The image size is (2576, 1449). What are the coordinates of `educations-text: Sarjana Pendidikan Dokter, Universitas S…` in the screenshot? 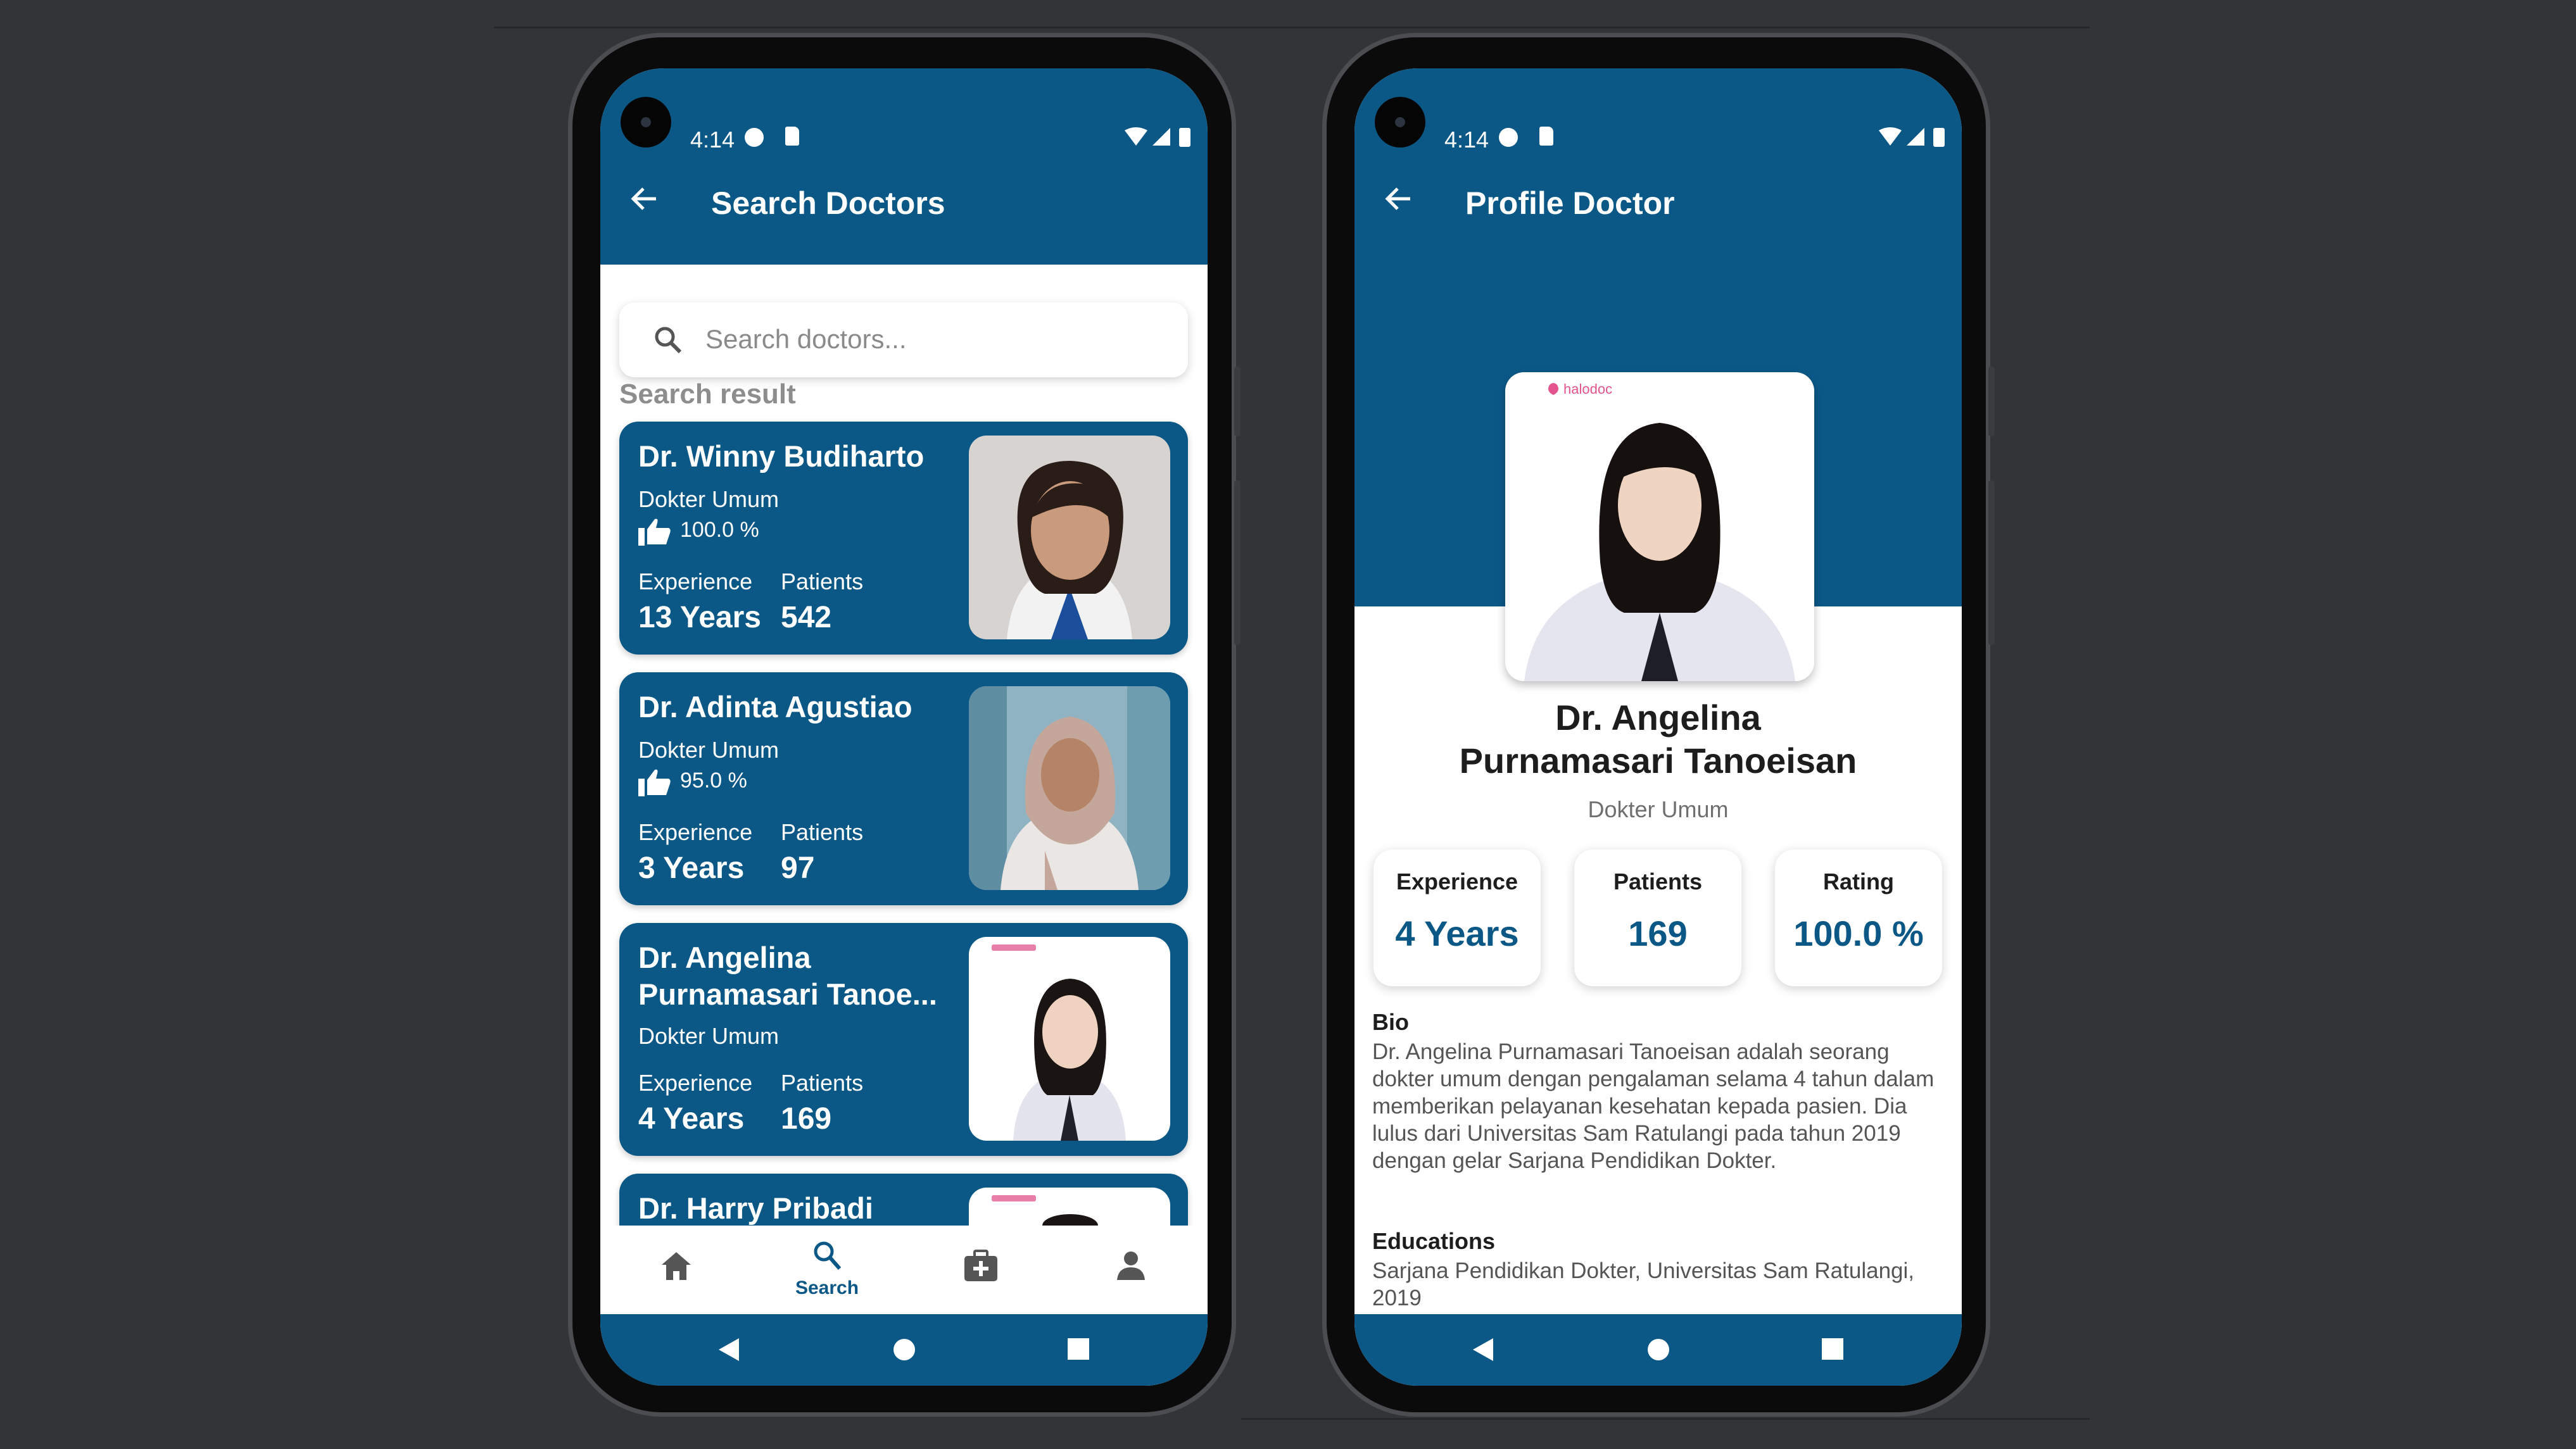 It's located at (1643, 1284).